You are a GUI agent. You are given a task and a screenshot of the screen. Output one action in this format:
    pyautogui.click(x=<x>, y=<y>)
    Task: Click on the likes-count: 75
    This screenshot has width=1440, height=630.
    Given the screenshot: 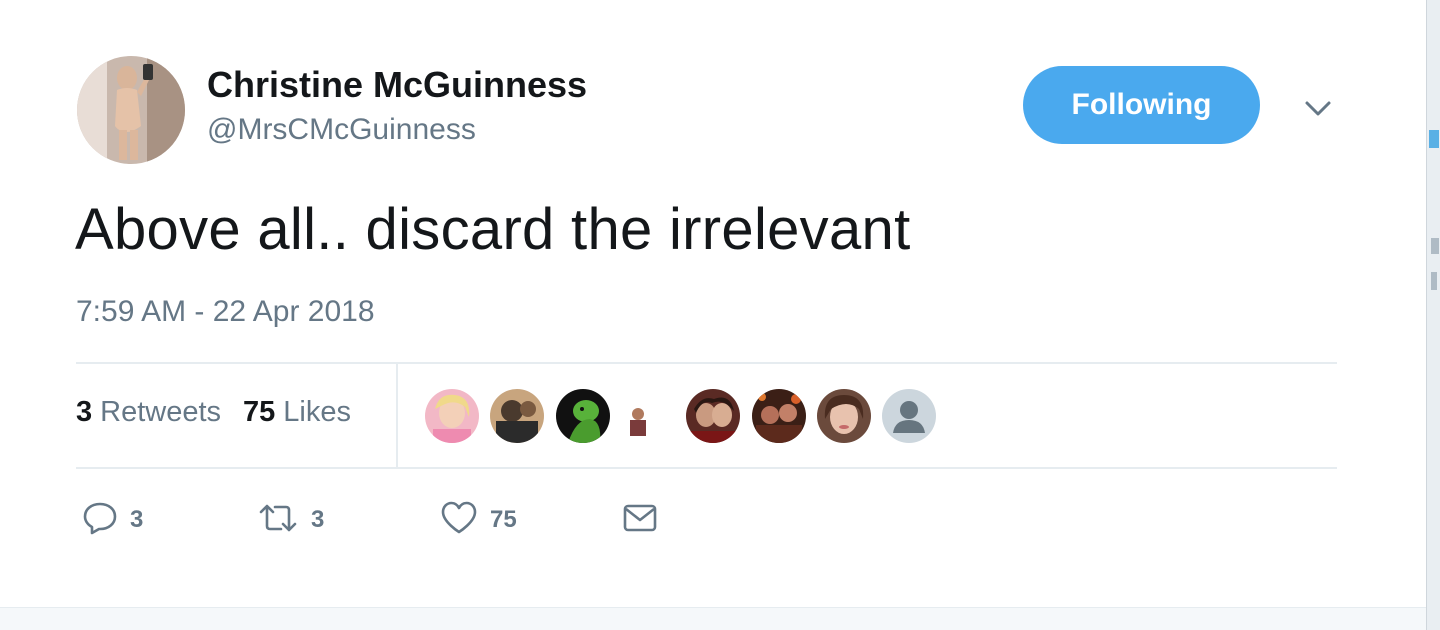 What is the action you would take?
    pyautogui.click(x=259, y=412)
    